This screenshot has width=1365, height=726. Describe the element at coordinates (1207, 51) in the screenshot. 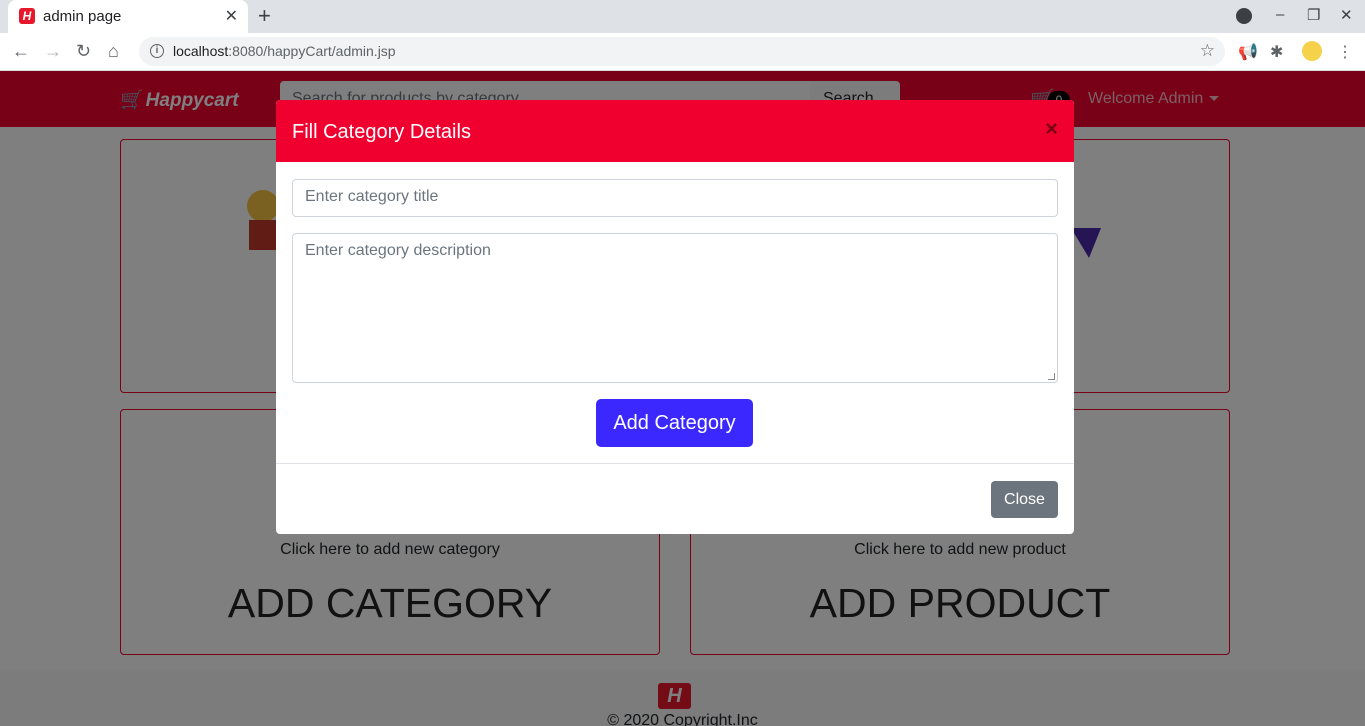

I see `bookmark-star-icon: ☆` at that location.